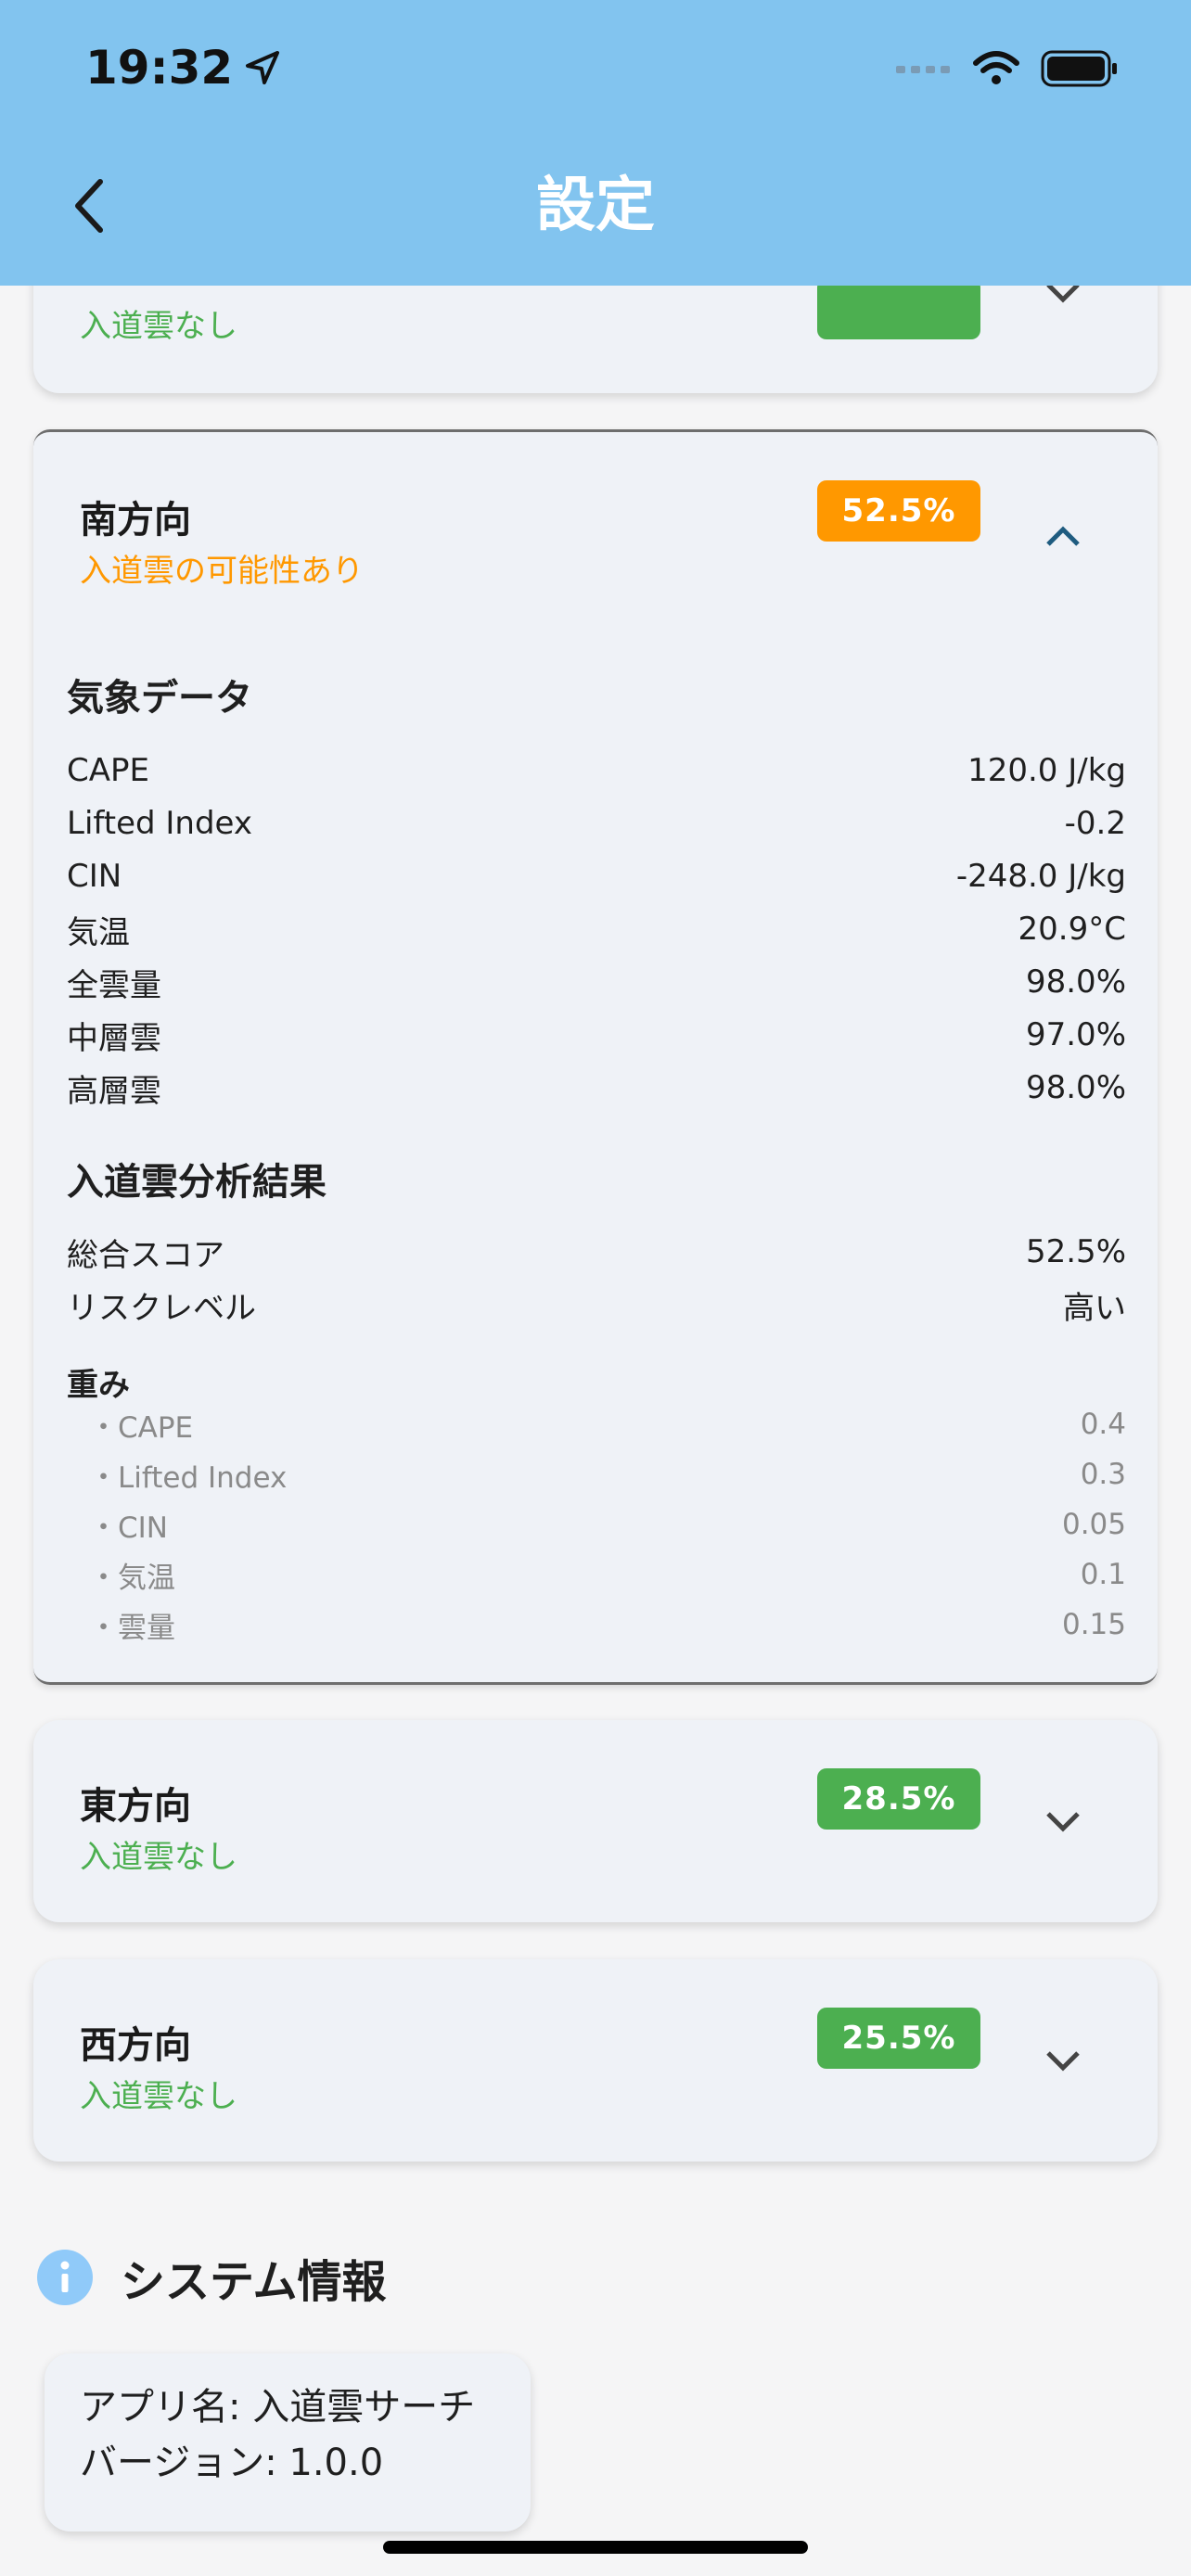 The height and width of the screenshot is (2576, 1191). I want to click on direction-title: 南方向, so click(135, 521).